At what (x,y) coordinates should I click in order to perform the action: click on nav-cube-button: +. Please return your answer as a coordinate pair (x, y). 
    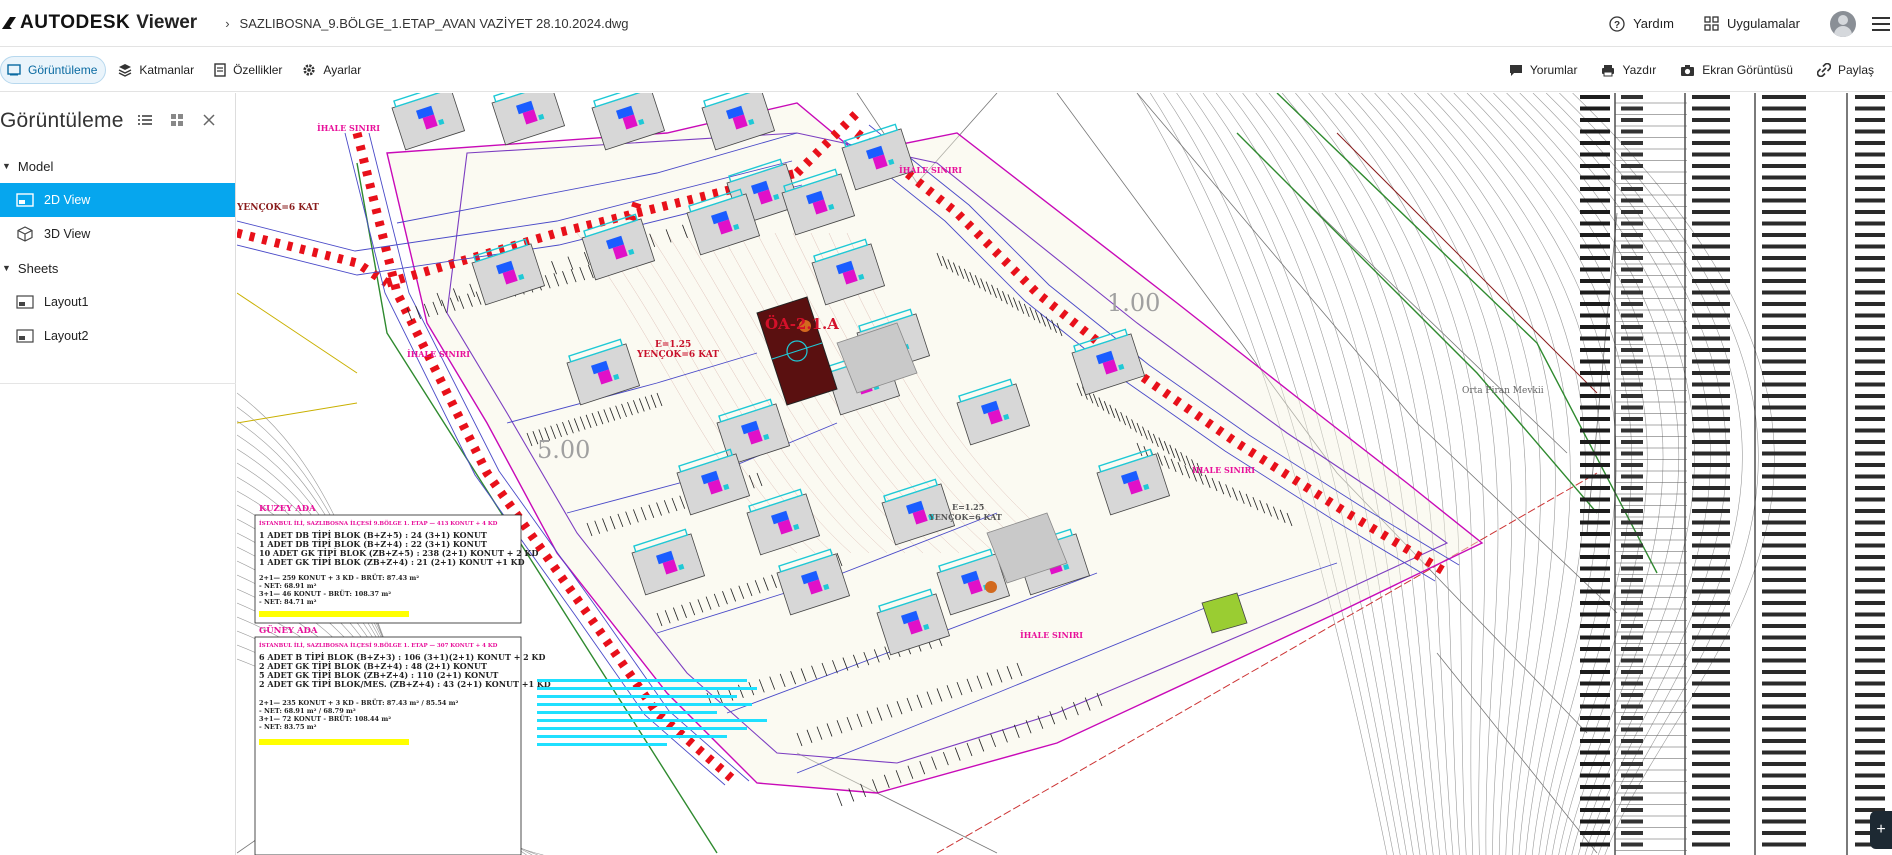
    Looking at the image, I should click on (1881, 830).